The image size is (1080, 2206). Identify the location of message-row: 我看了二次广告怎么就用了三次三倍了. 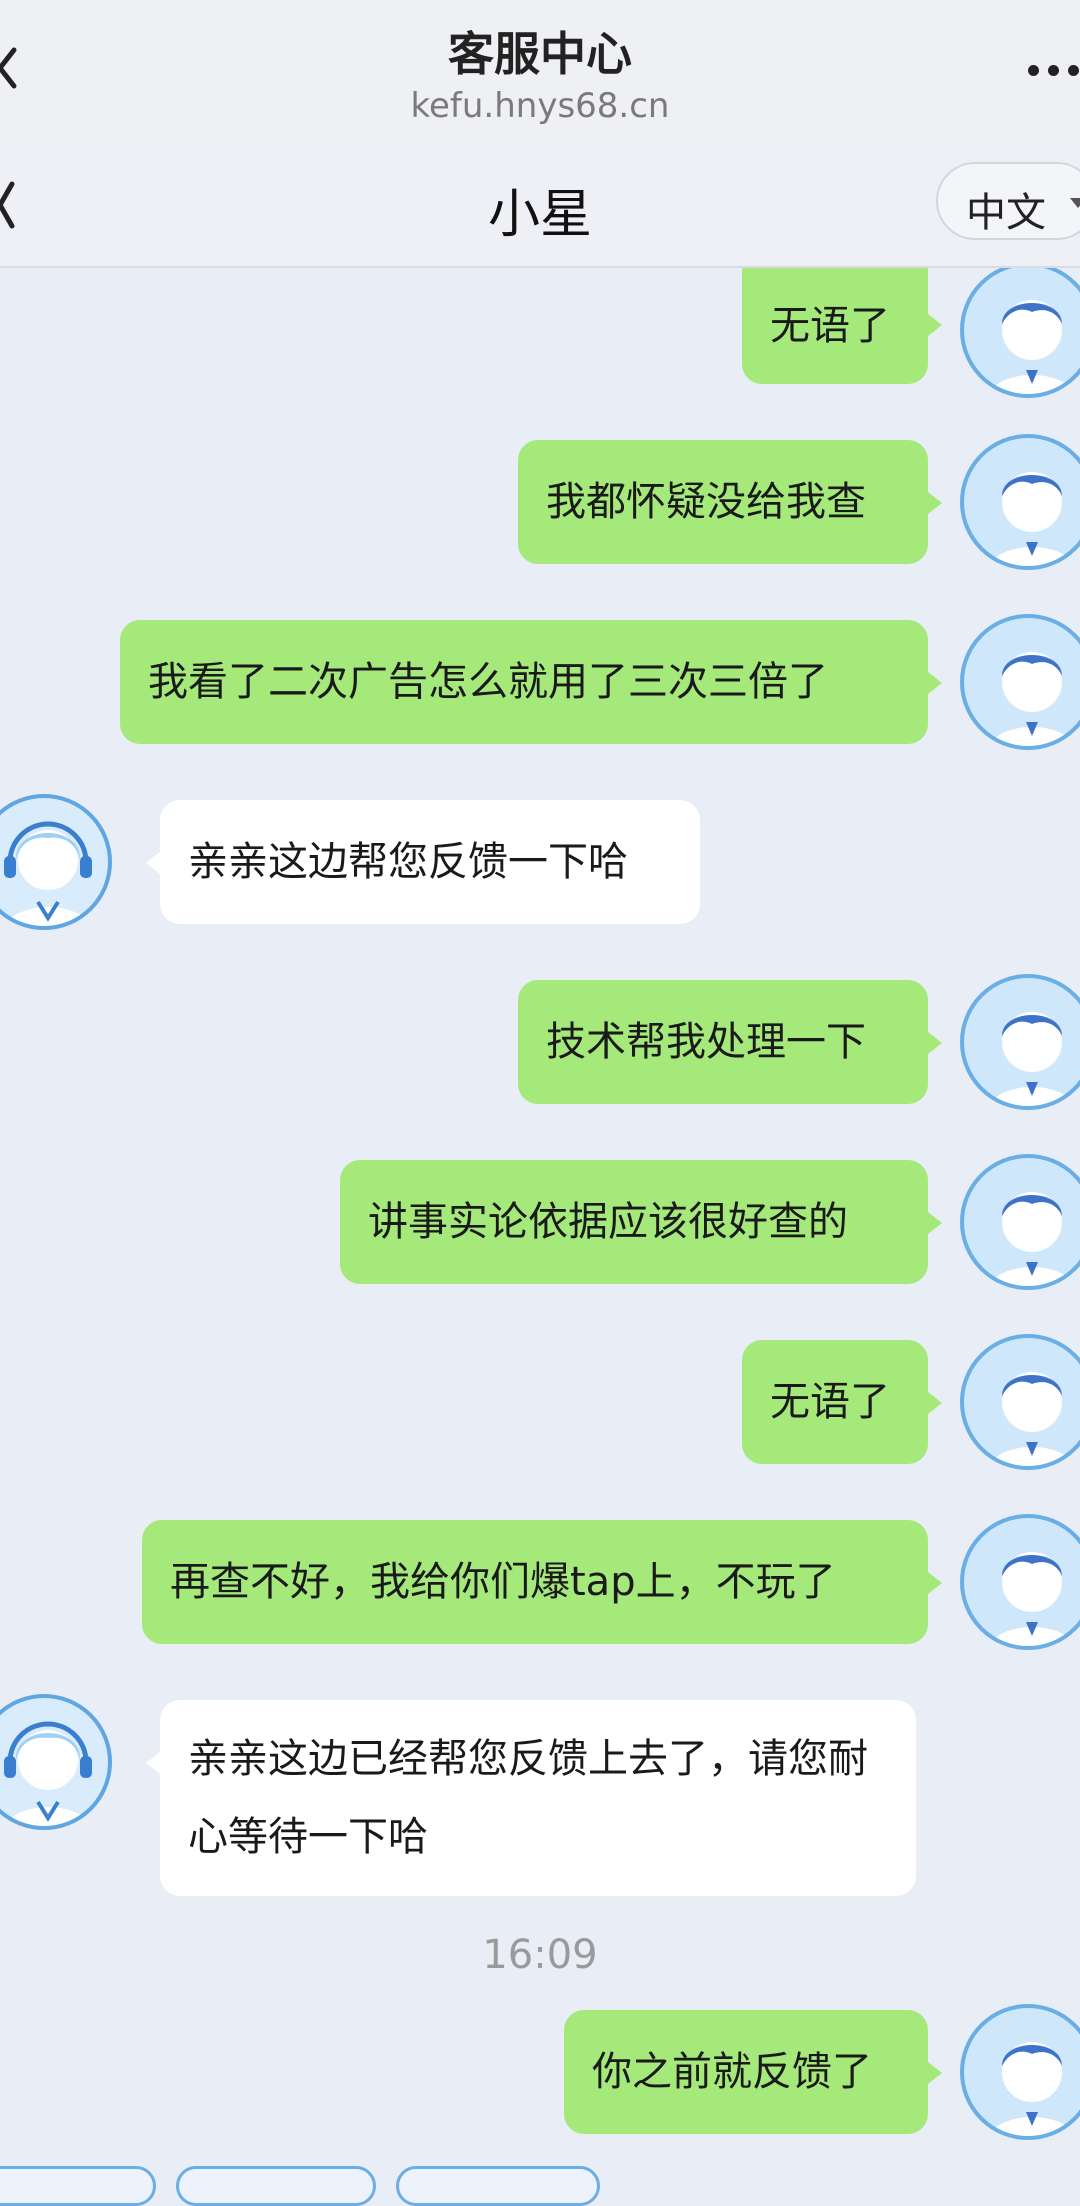
(540, 685).